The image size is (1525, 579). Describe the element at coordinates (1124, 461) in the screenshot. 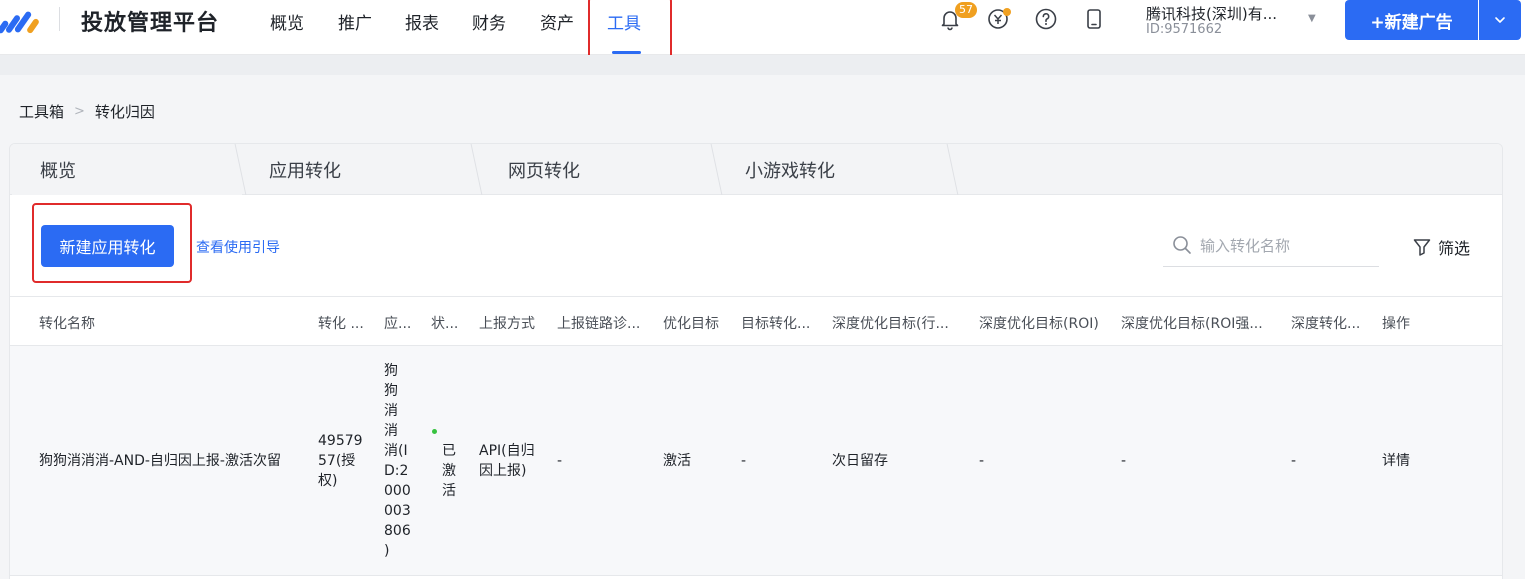

I see `deep-goal-roi-strong: -` at that location.